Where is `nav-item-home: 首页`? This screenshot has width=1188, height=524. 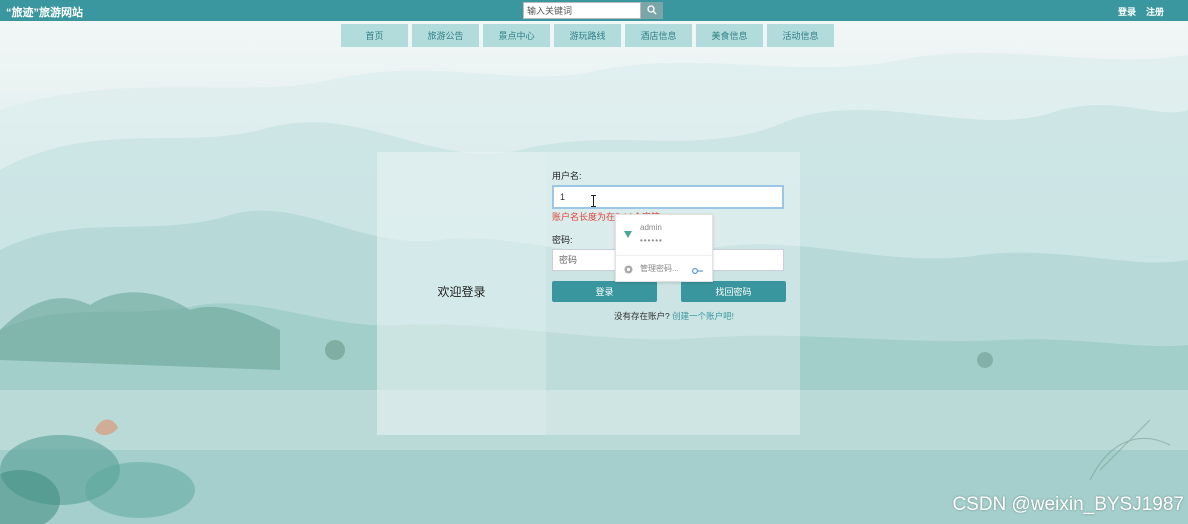
nav-item-home: 首页 is located at coordinates (374, 35).